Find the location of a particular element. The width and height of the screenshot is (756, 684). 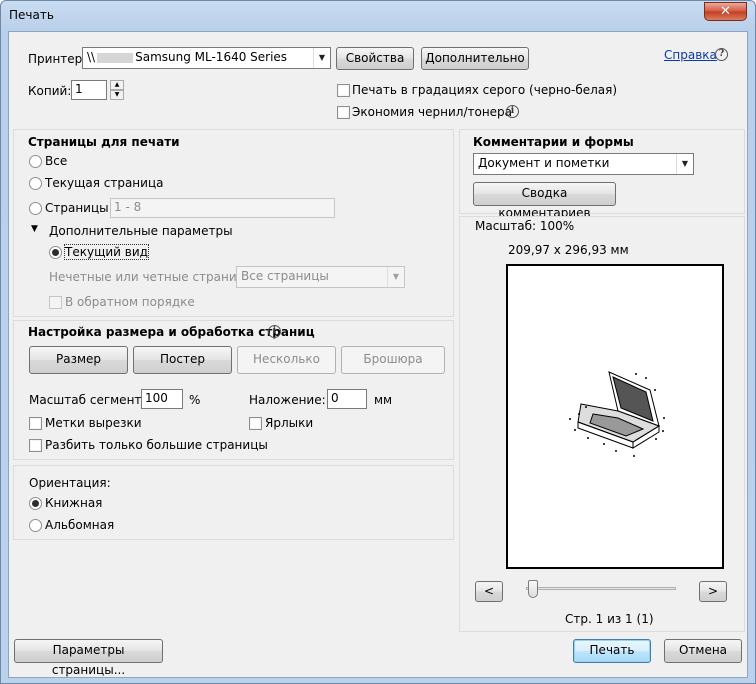

copies-down-icon: ▼ is located at coordinates (117, 95).